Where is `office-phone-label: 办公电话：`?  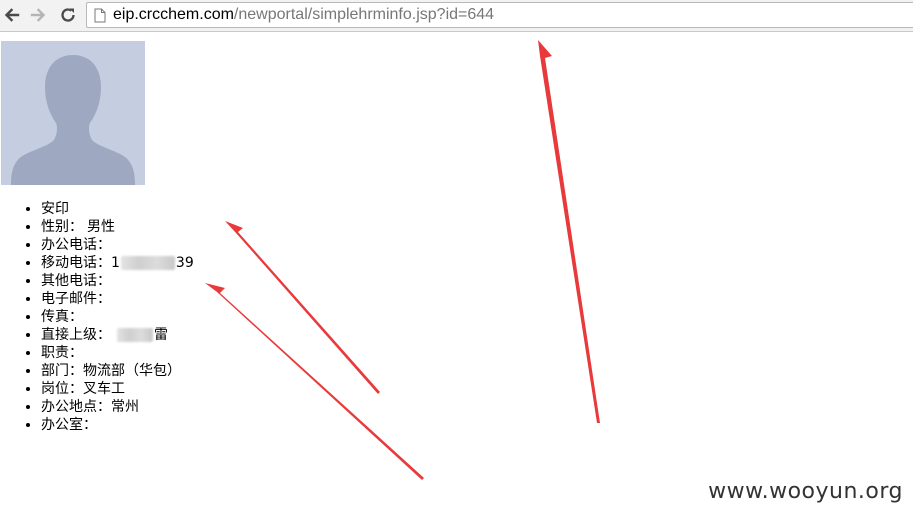
office-phone-label: 办公电话： is located at coordinates (76, 245).